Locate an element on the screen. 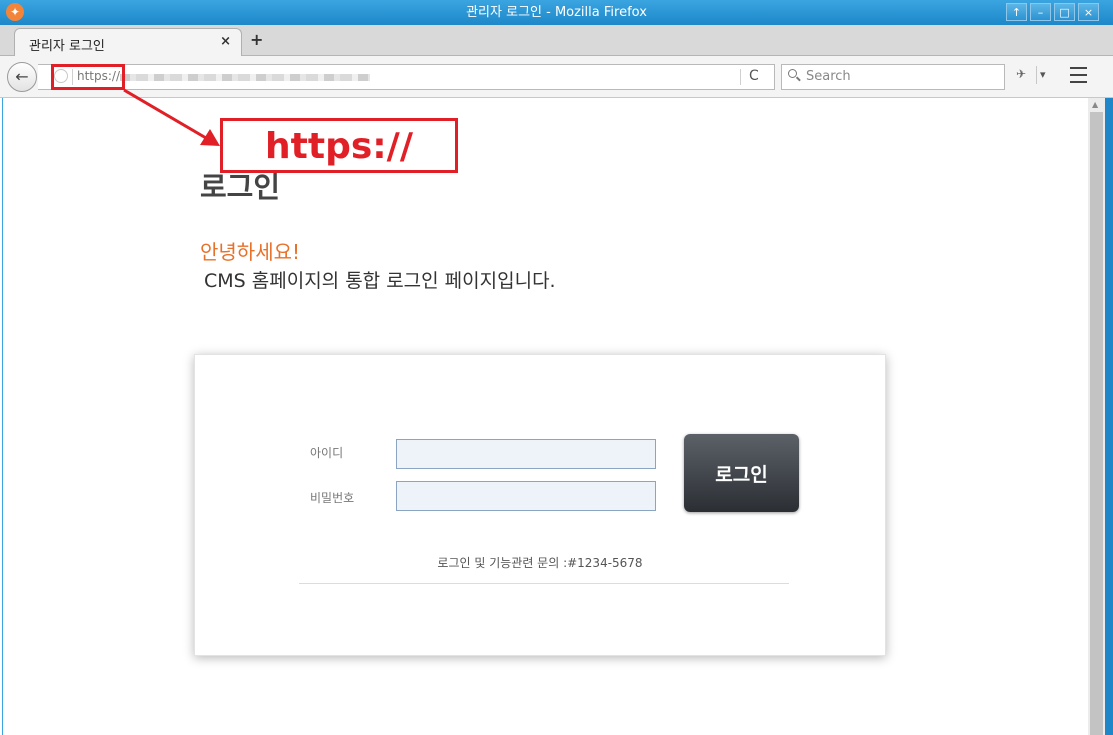 The image size is (1113, 735). navigation-bar: https:// C ← Search is located at coordinates (556, 77).